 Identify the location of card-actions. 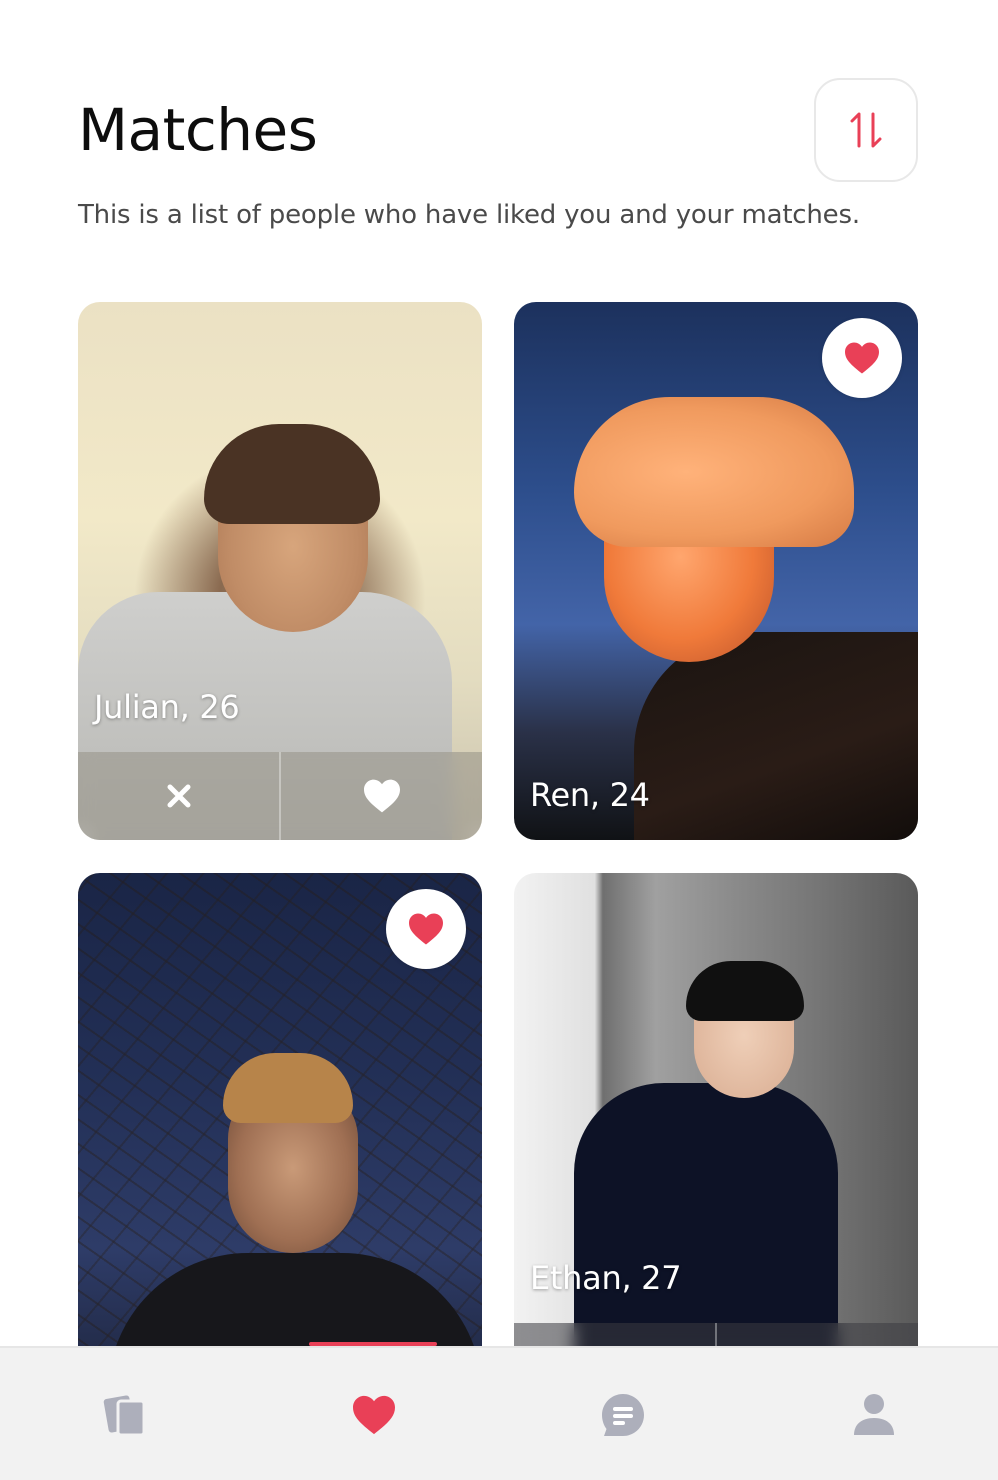
(280, 796).